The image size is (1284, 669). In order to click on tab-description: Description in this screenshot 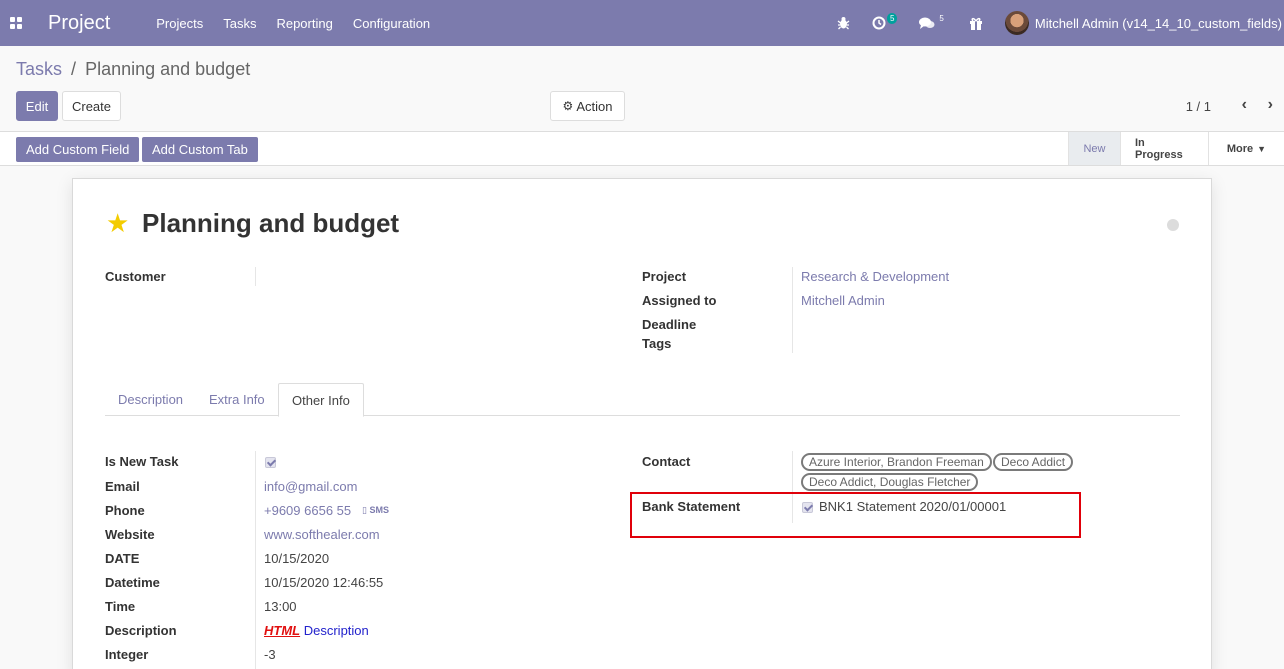, I will do `click(150, 399)`.